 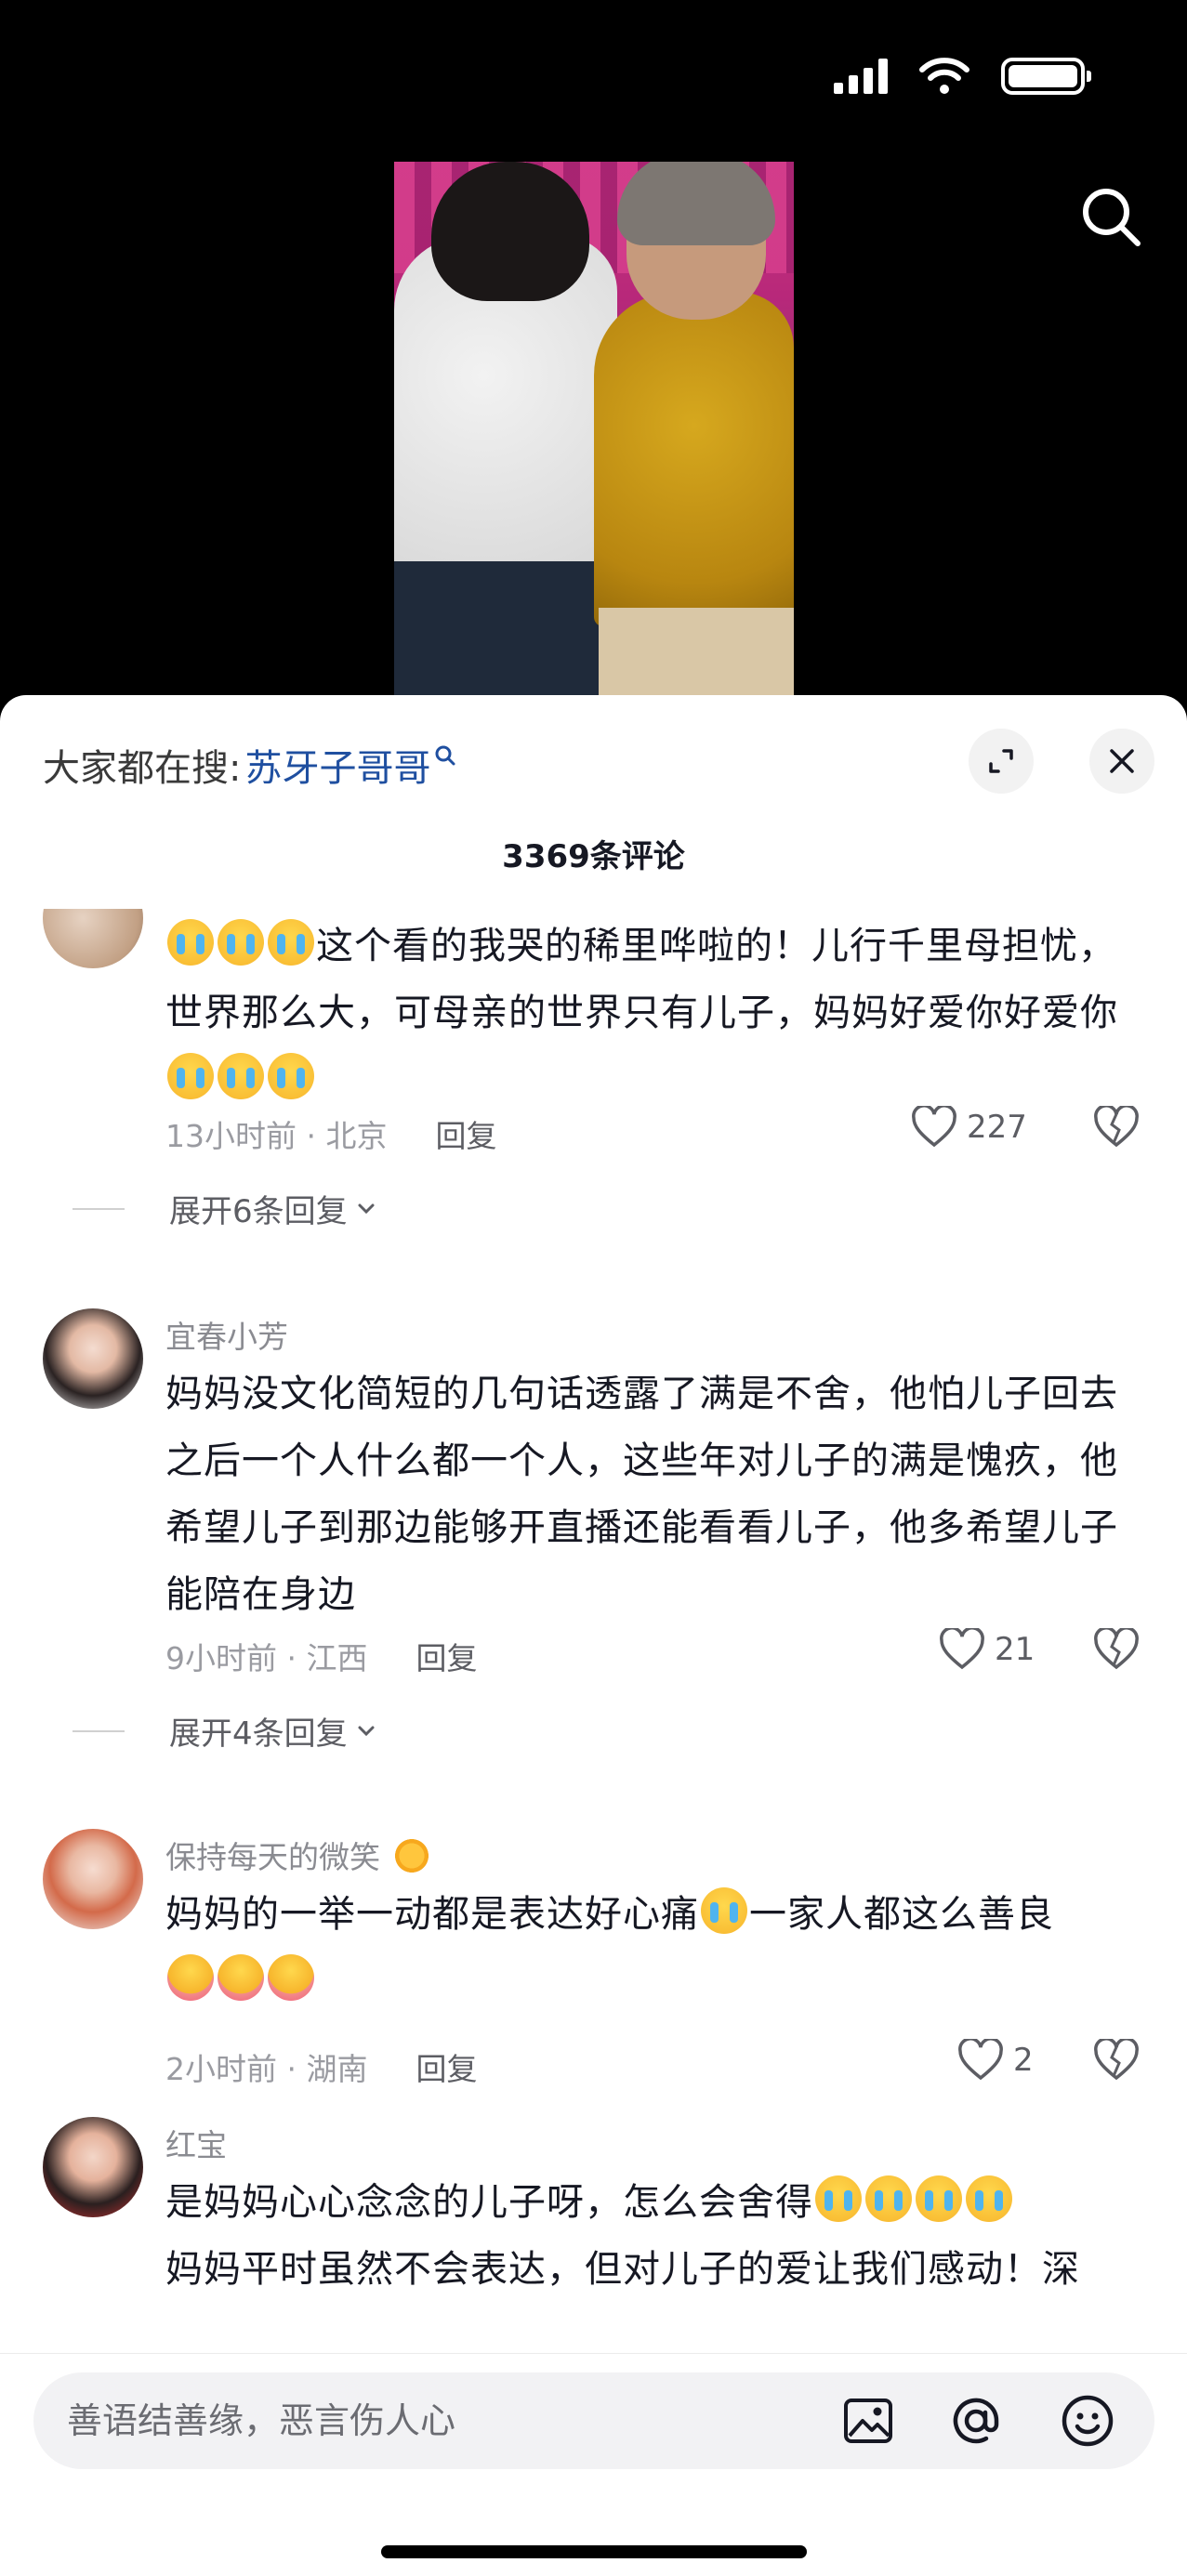 I want to click on video-person-mother-hair, so click(x=696, y=203).